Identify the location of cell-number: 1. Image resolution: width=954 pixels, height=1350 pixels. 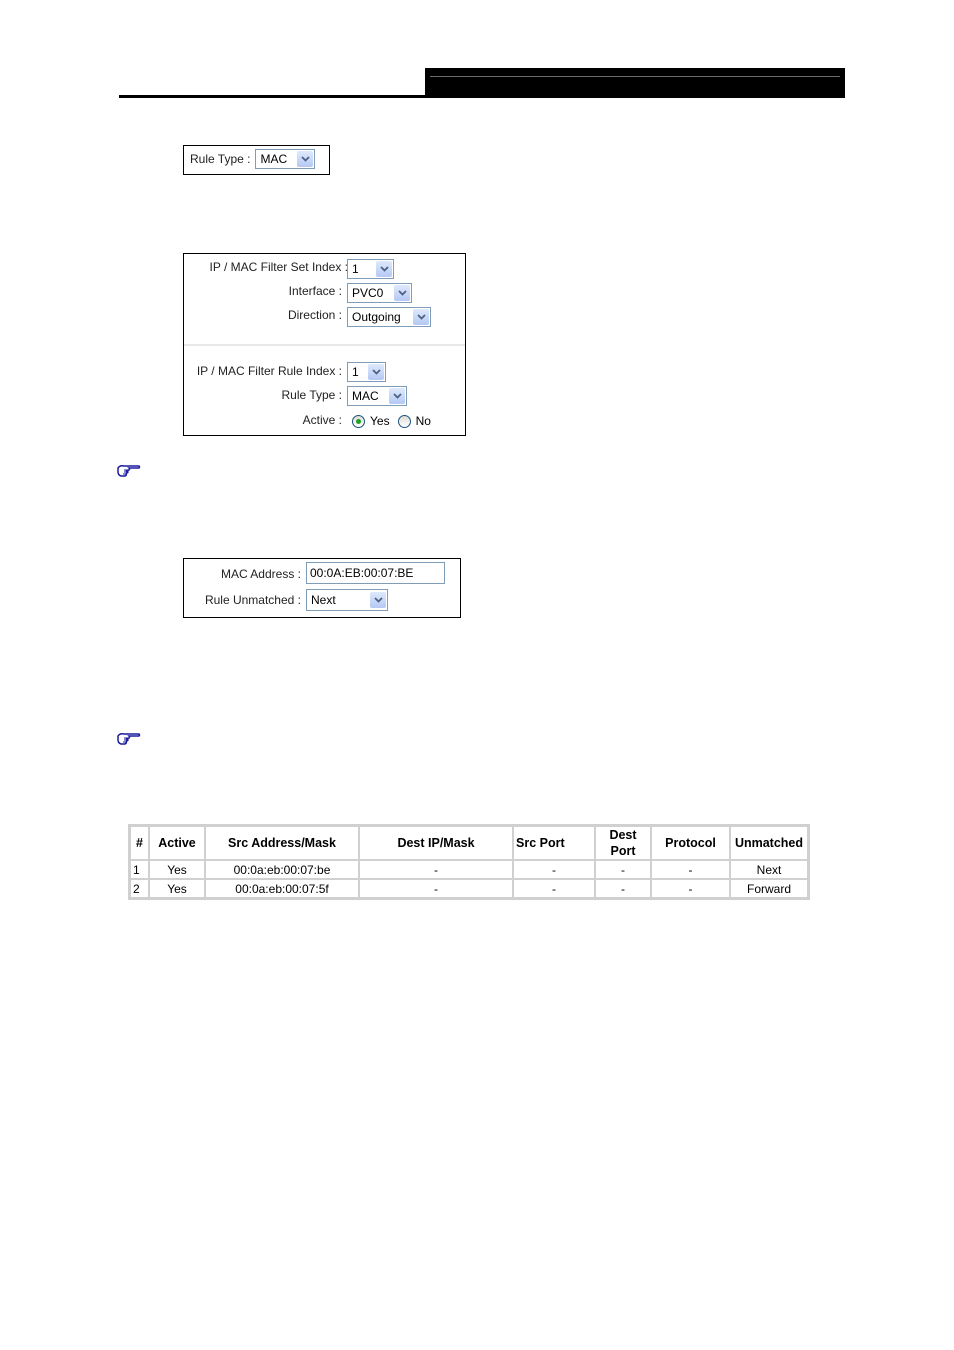
(139, 869).